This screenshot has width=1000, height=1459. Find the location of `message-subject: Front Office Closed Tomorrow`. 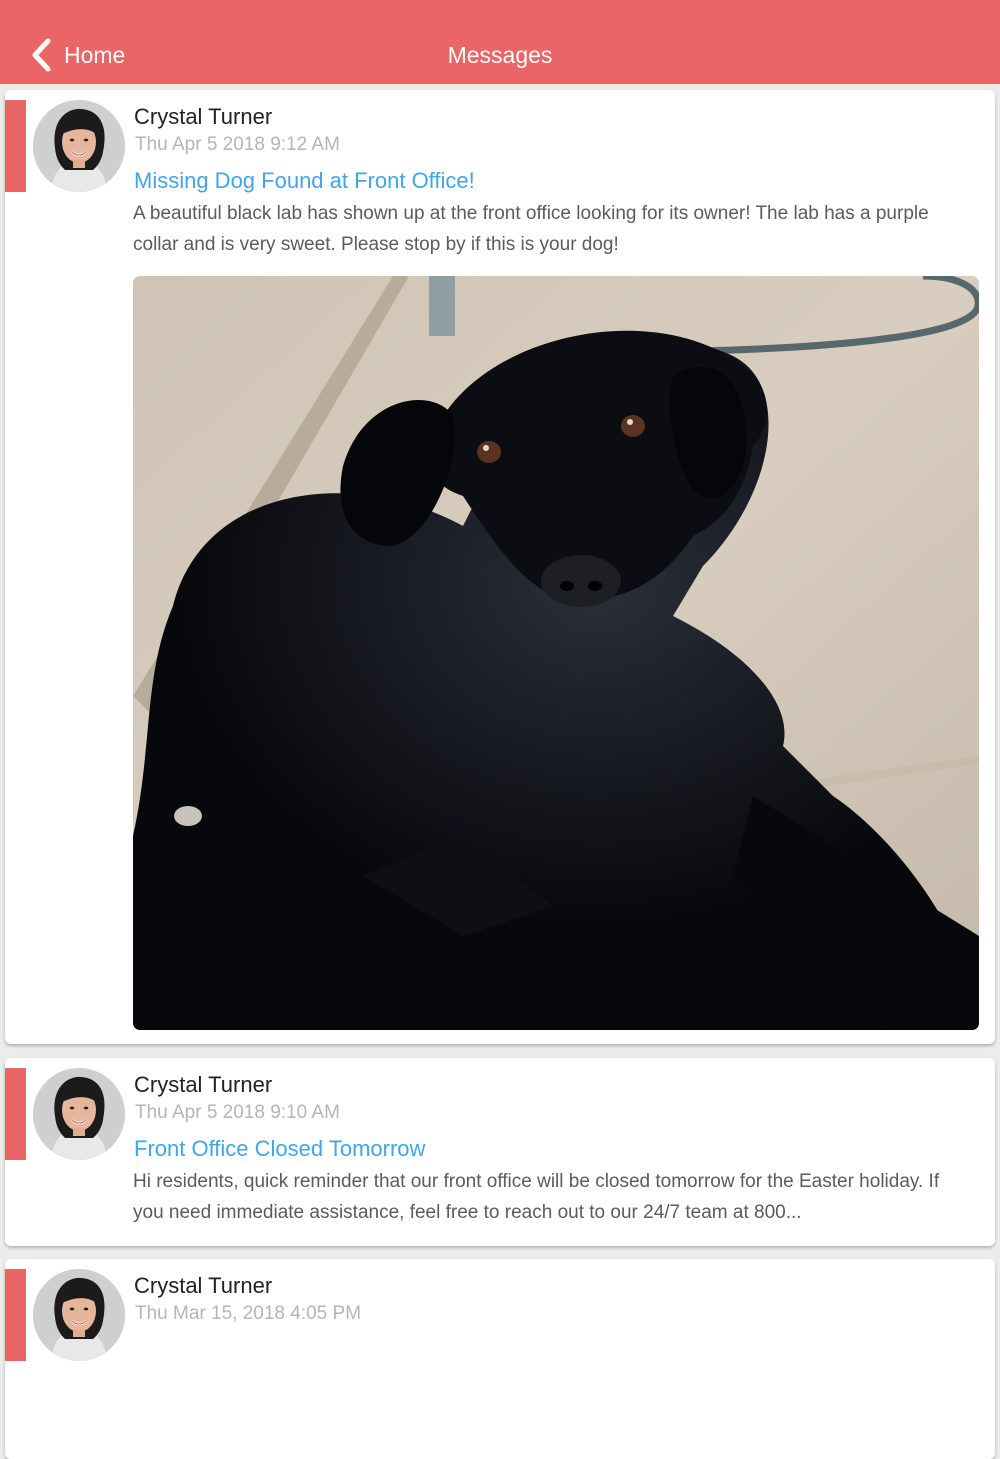

message-subject: Front Office Closed Tomorrow is located at coordinates (279, 1149).